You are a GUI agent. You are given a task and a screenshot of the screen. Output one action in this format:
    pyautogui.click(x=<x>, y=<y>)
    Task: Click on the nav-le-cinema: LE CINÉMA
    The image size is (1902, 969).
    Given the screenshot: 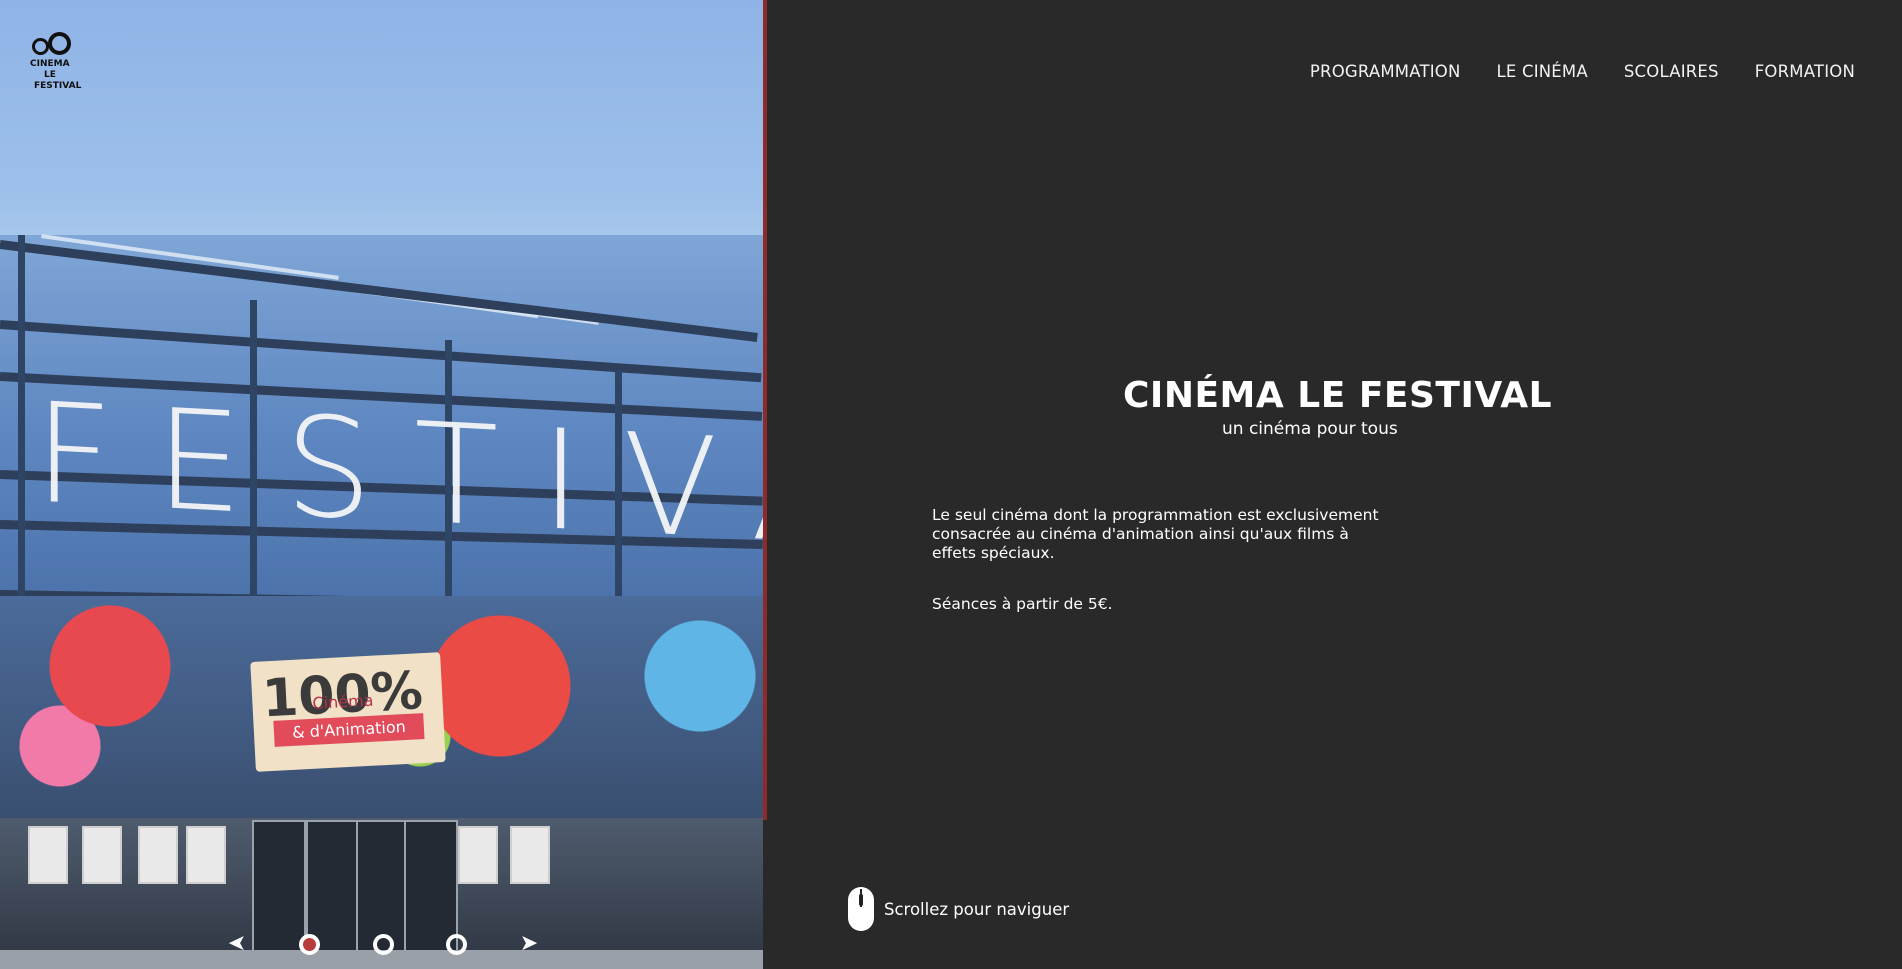 What is the action you would take?
    pyautogui.click(x=1542, y=71)
    